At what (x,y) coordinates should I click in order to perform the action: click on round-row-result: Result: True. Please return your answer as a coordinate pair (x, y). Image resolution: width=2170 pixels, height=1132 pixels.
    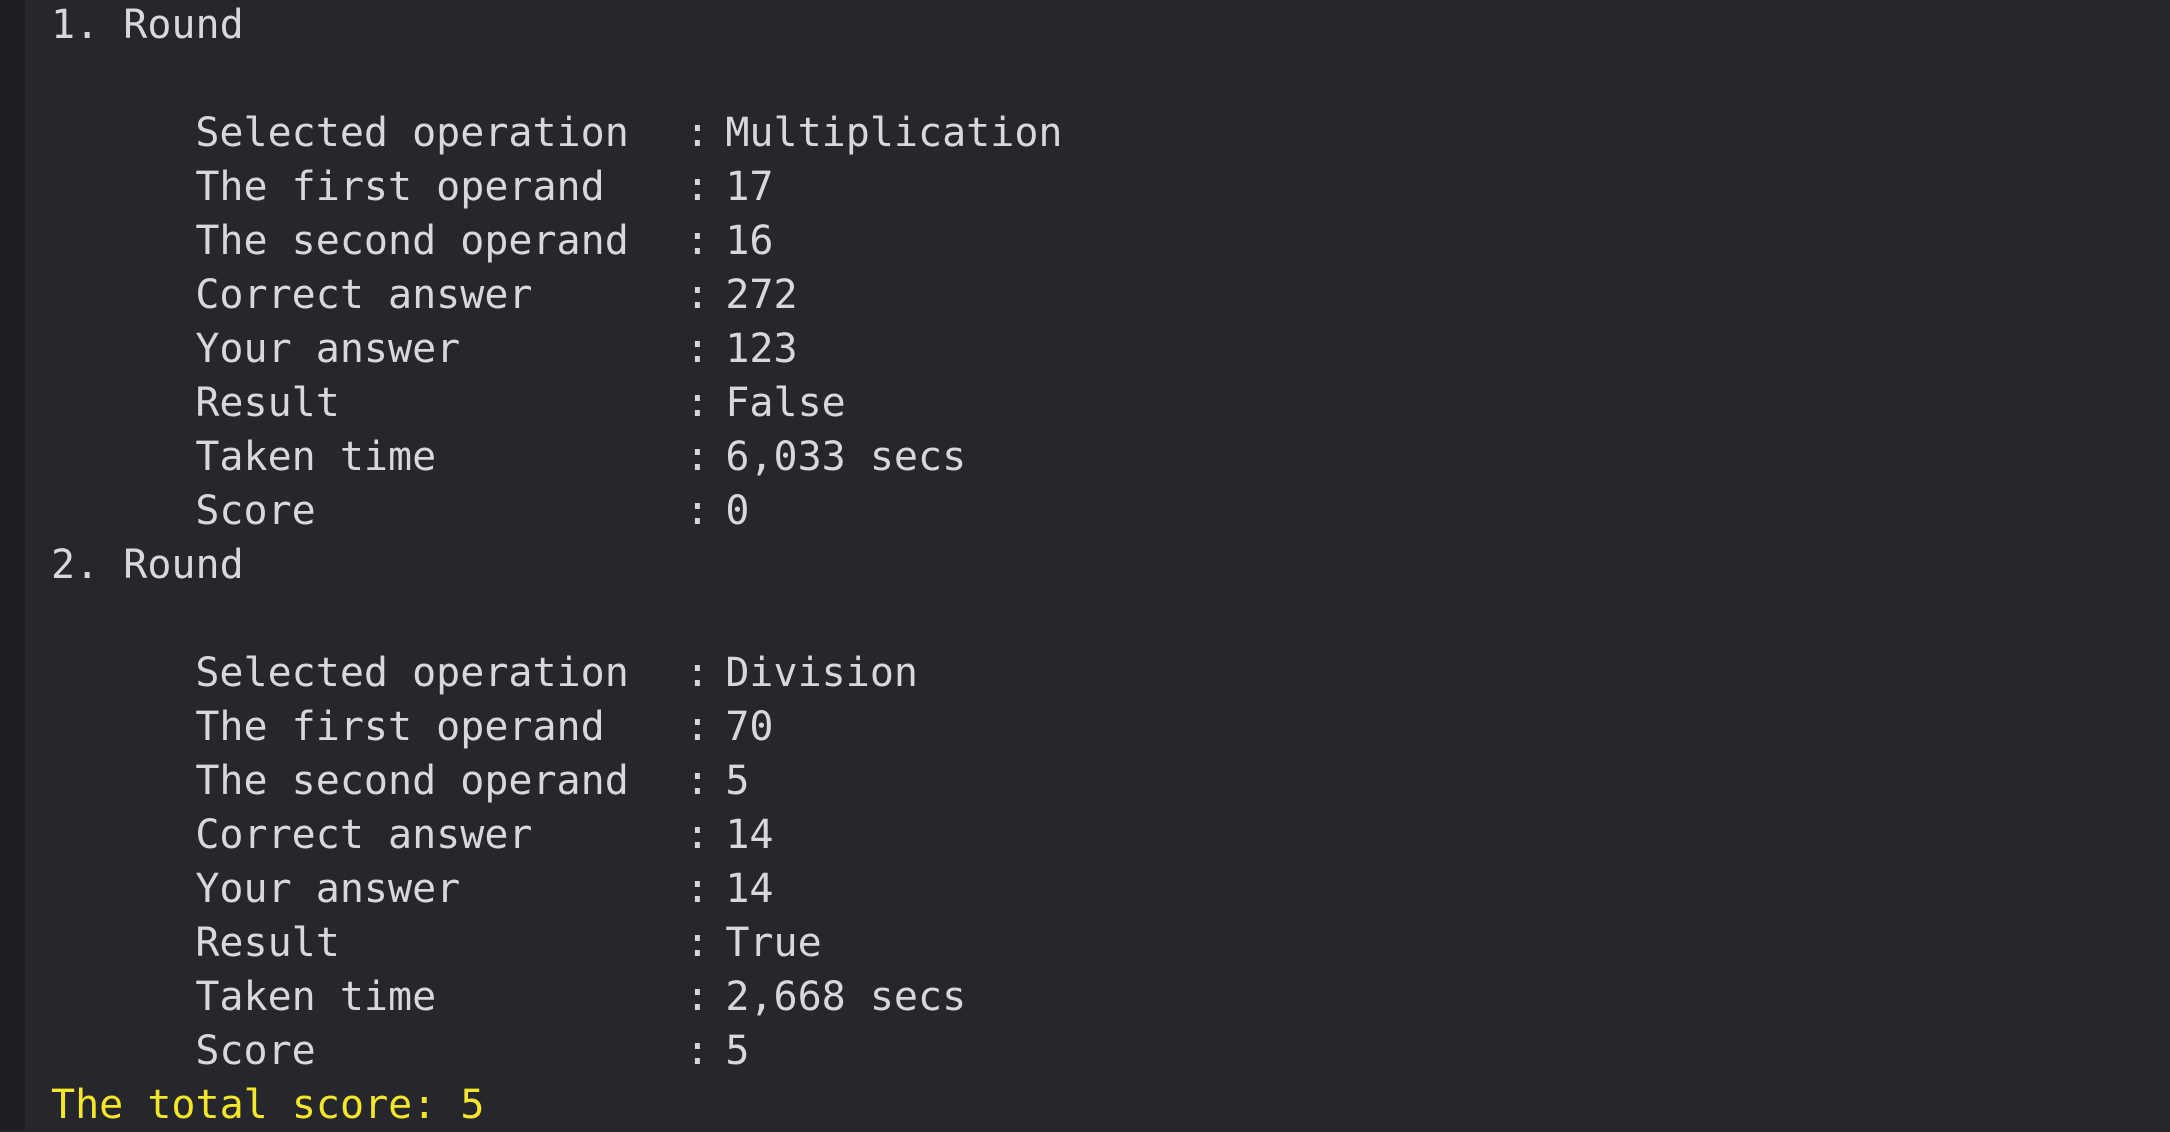
    Looking at the image, I should click on (460, 914).